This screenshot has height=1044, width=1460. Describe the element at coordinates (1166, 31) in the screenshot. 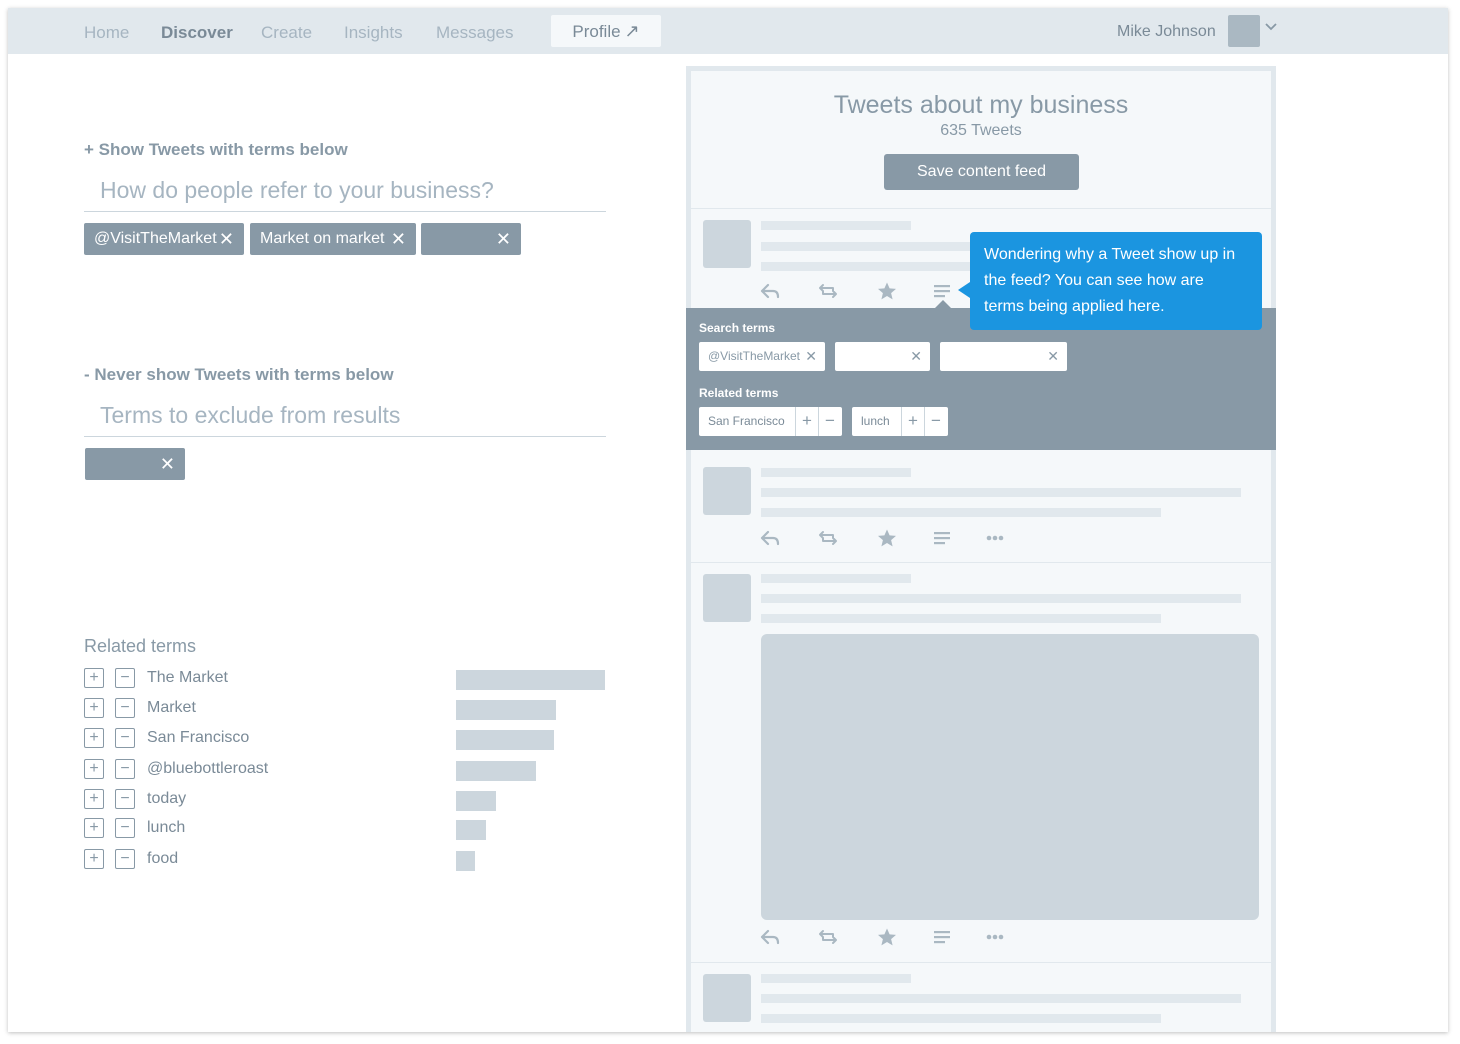

I see `user-name: Mike Johnson` at that location.